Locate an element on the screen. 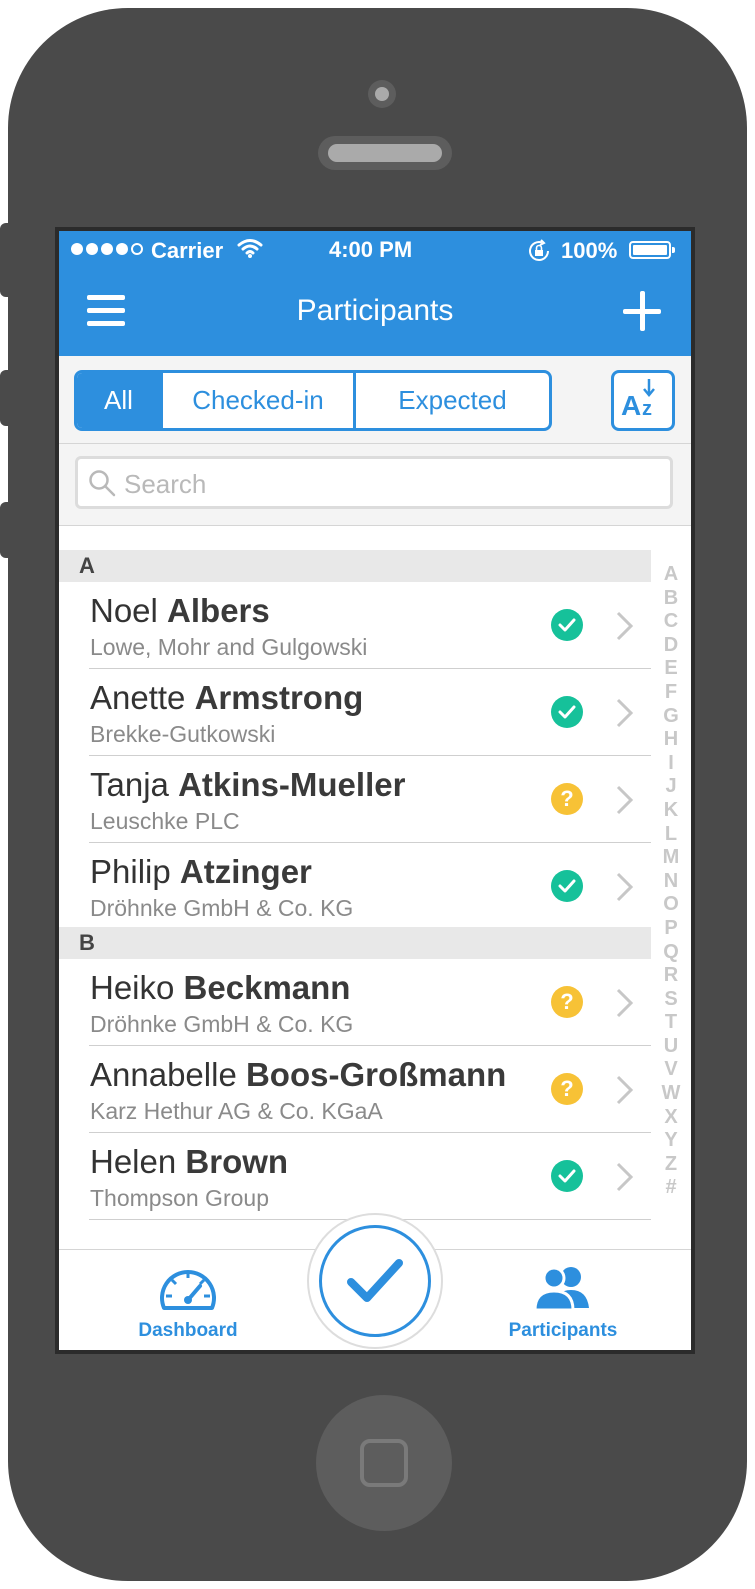  index-letter: D is located at coordinates (671, 646).